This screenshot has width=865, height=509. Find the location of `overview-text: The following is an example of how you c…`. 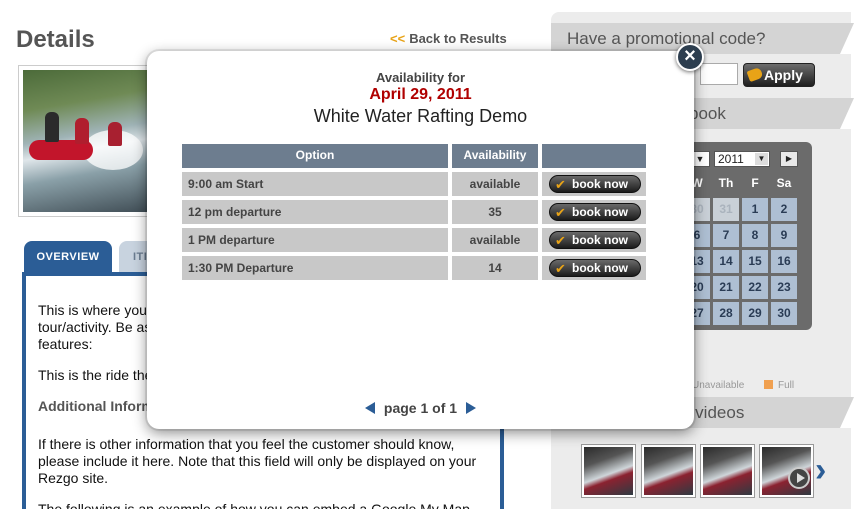

overview-text: The following is an example of how you c… is located at coordinates (254, 505).